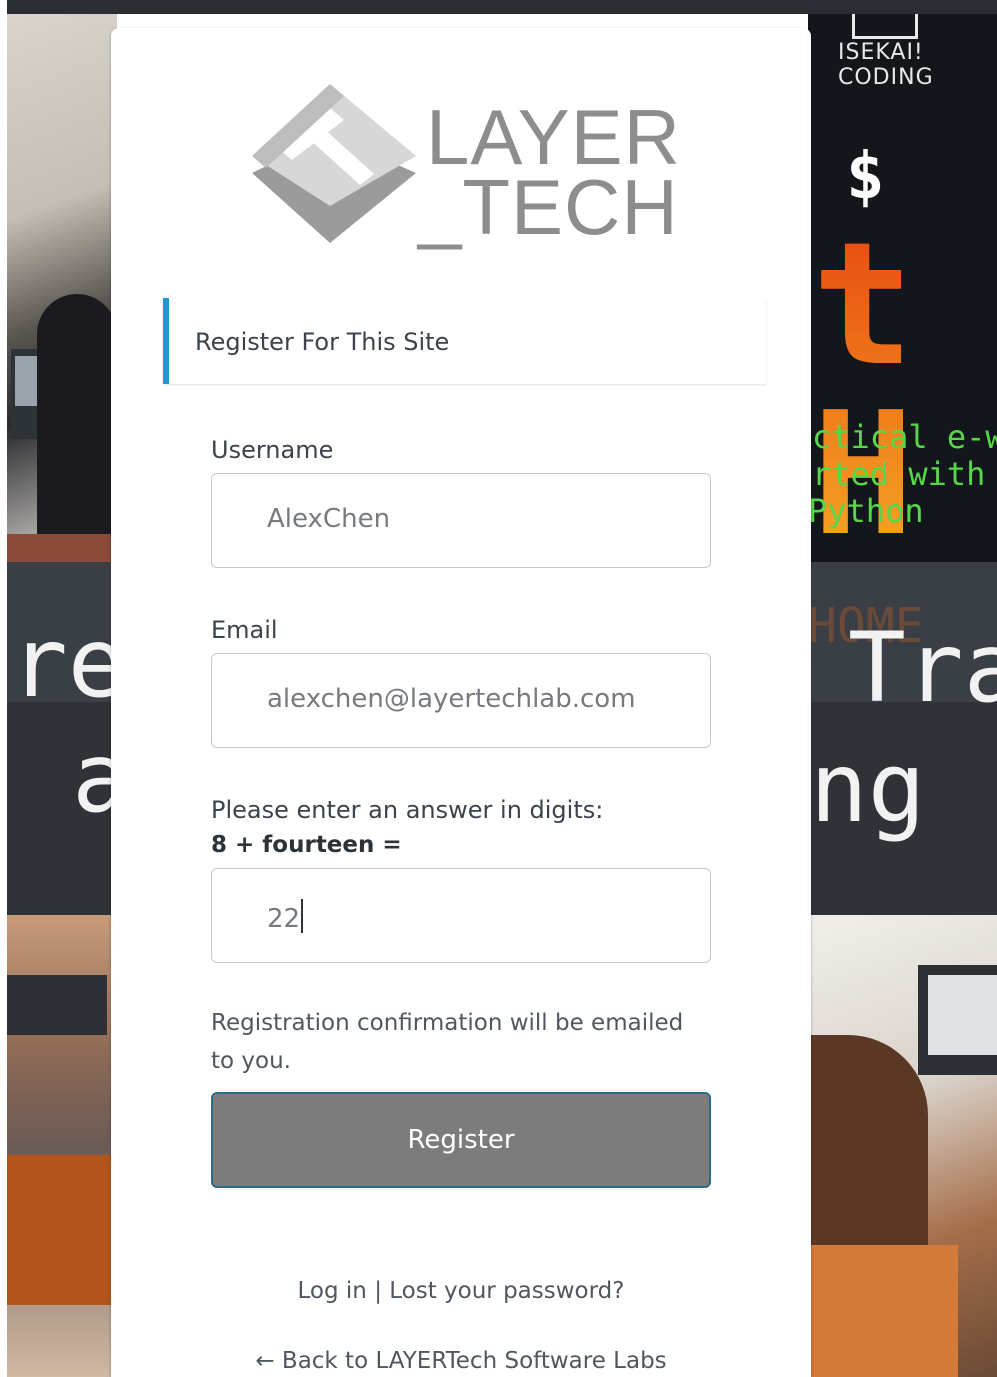 The image size is (997, 1377). I want to click on code-line-1: ctical e-w, so click(904, 437).